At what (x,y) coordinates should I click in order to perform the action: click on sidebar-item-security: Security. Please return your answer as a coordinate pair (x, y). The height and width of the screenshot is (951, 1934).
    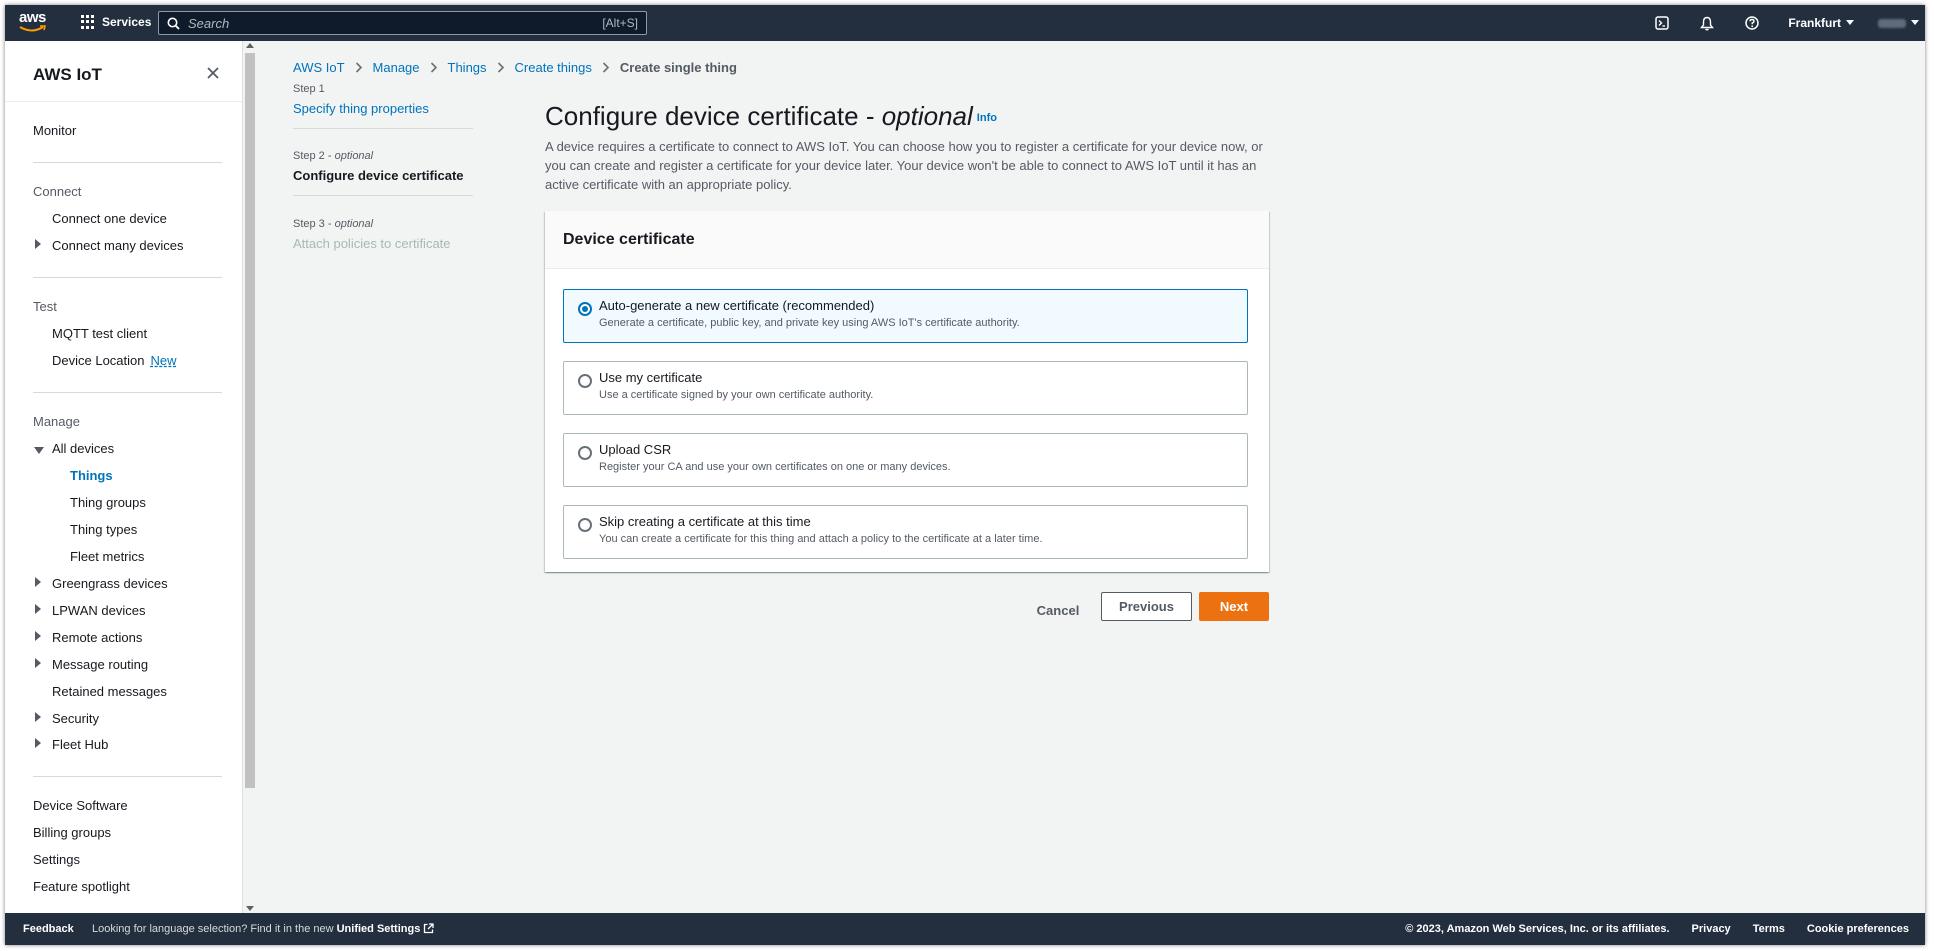
    Looking at the image, I should click on (75, 718).